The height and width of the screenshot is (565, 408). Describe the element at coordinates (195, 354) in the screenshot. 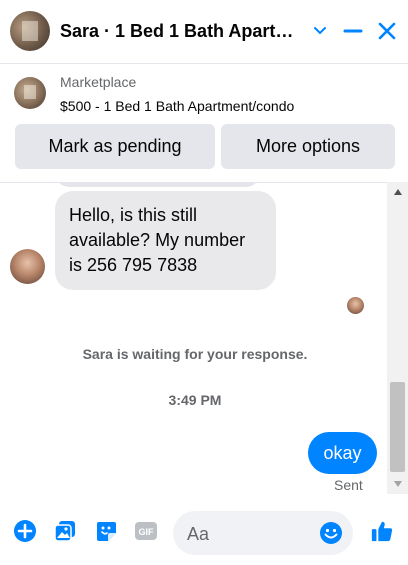

I see `waiting-notice: Sara is waiting for your response.` at that location.